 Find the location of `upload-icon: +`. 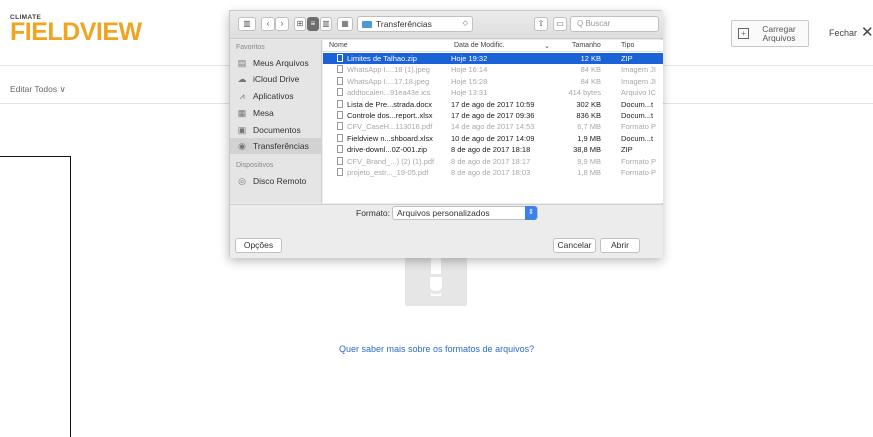

upload-icon: + is located at coordinates (743, 33).